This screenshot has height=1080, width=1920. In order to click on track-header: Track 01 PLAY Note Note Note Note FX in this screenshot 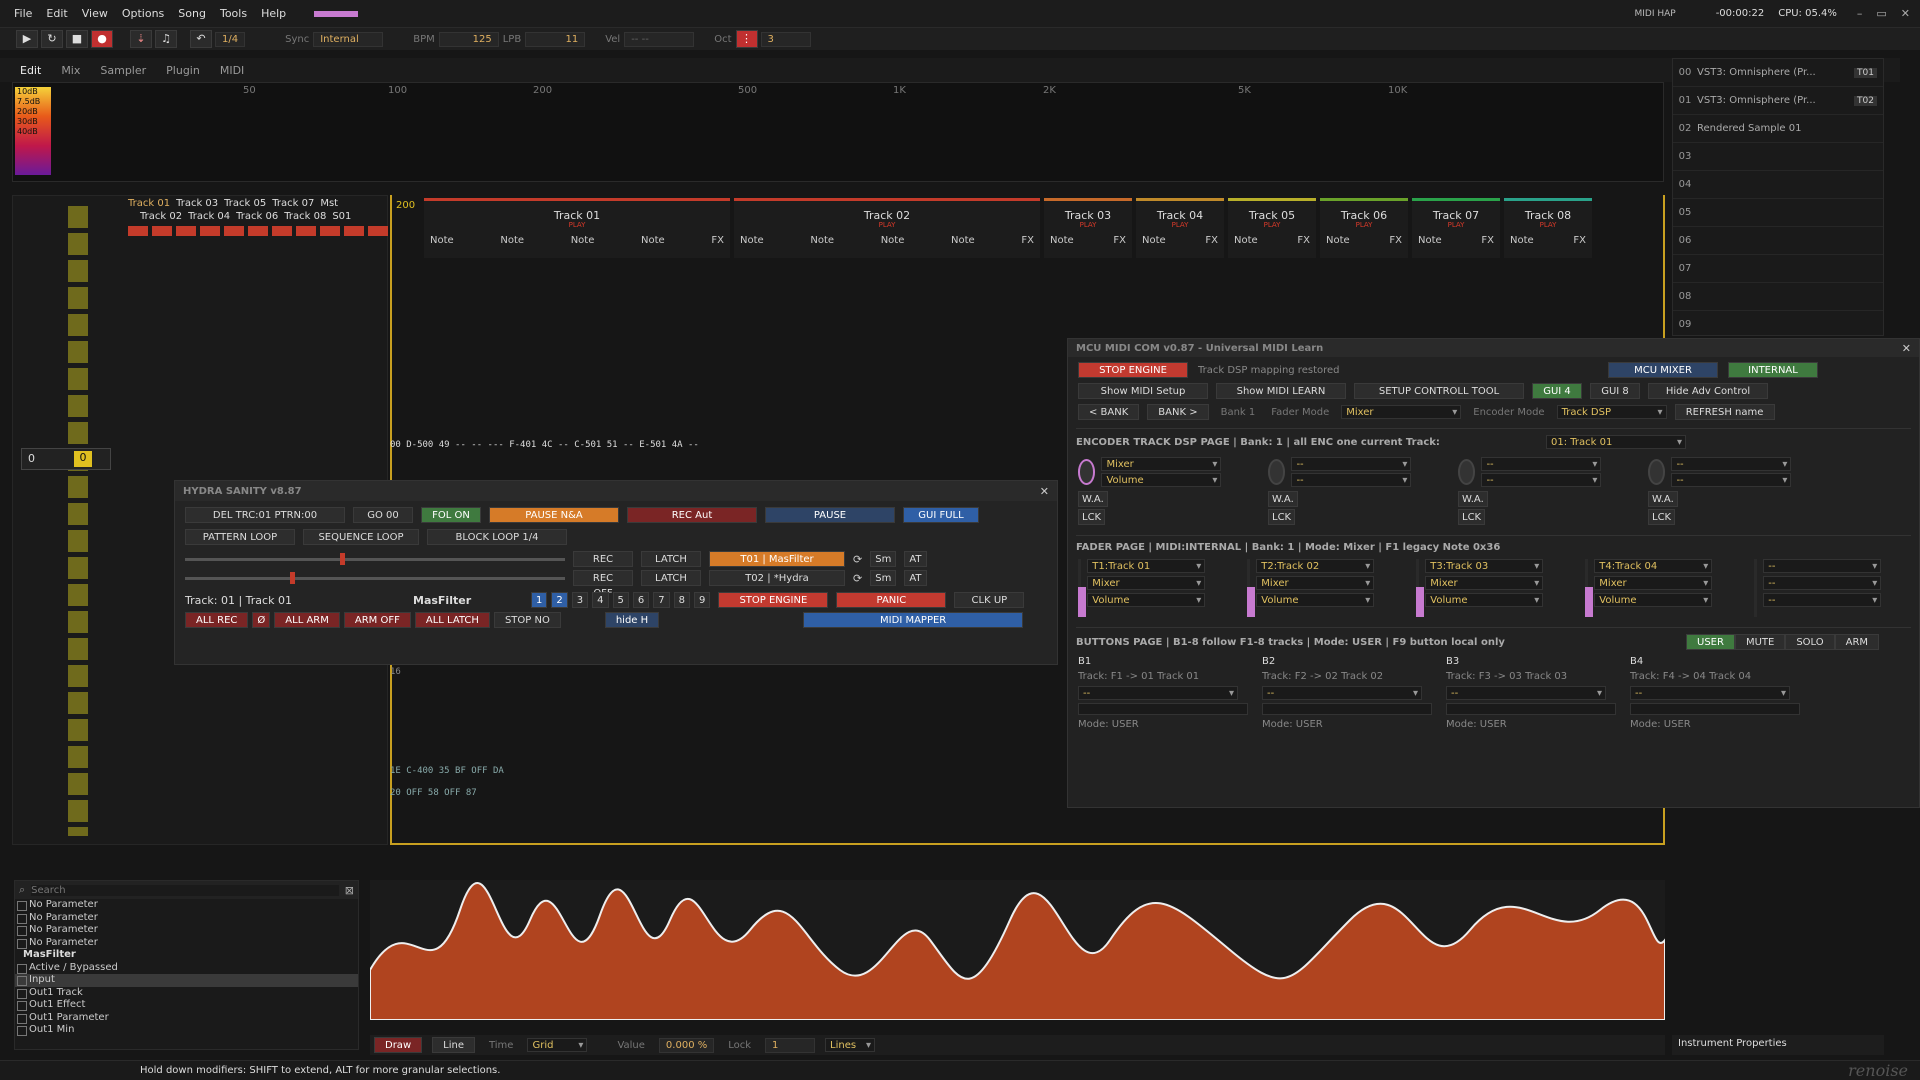, I will do `click(577, 228)`.